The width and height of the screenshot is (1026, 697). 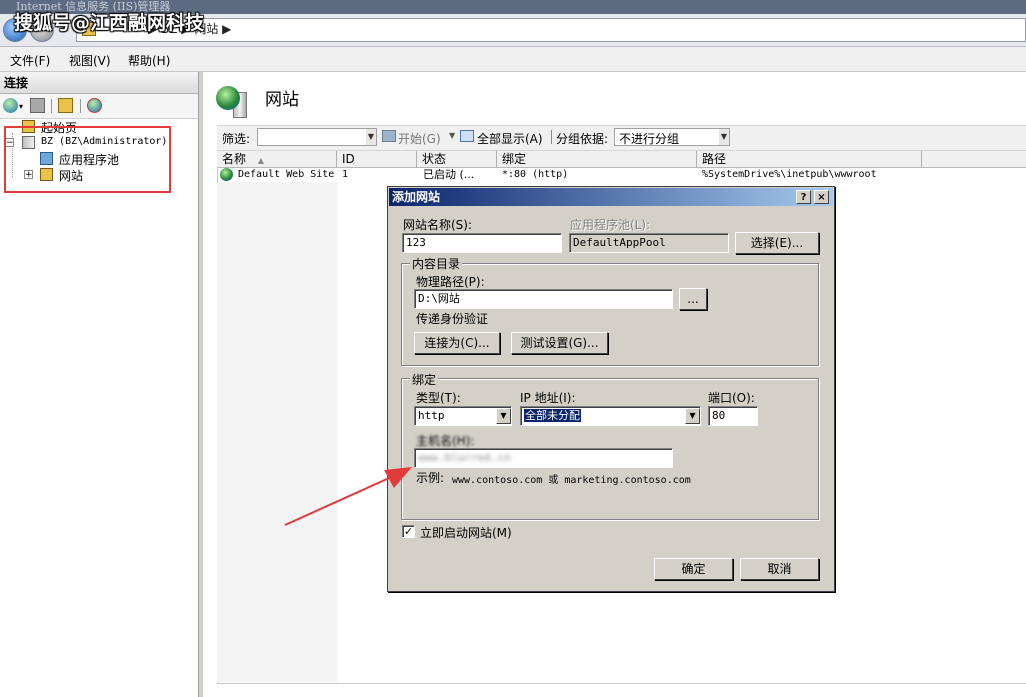 I want to click on app-pool-label: 应用程序池(L):, so click(x=610, y=225).